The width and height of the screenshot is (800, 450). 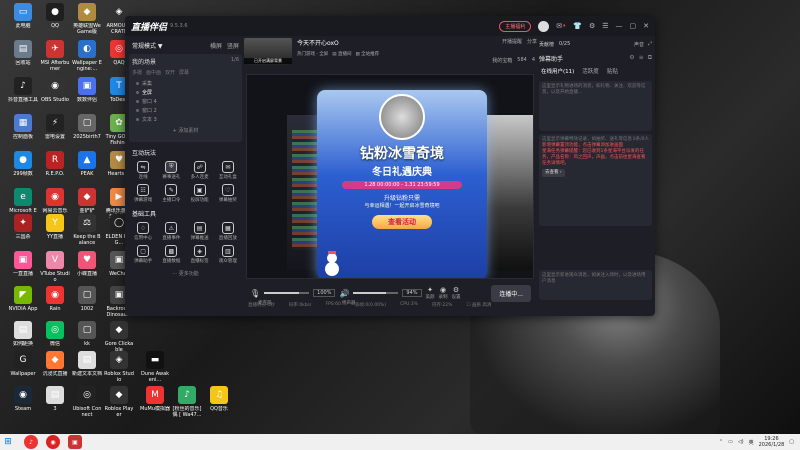 What do you see at coordinates (155, 402) in the screenshot?
I see `desktop-icon: M MuMu模拟器` at bounding box center [155, 402].